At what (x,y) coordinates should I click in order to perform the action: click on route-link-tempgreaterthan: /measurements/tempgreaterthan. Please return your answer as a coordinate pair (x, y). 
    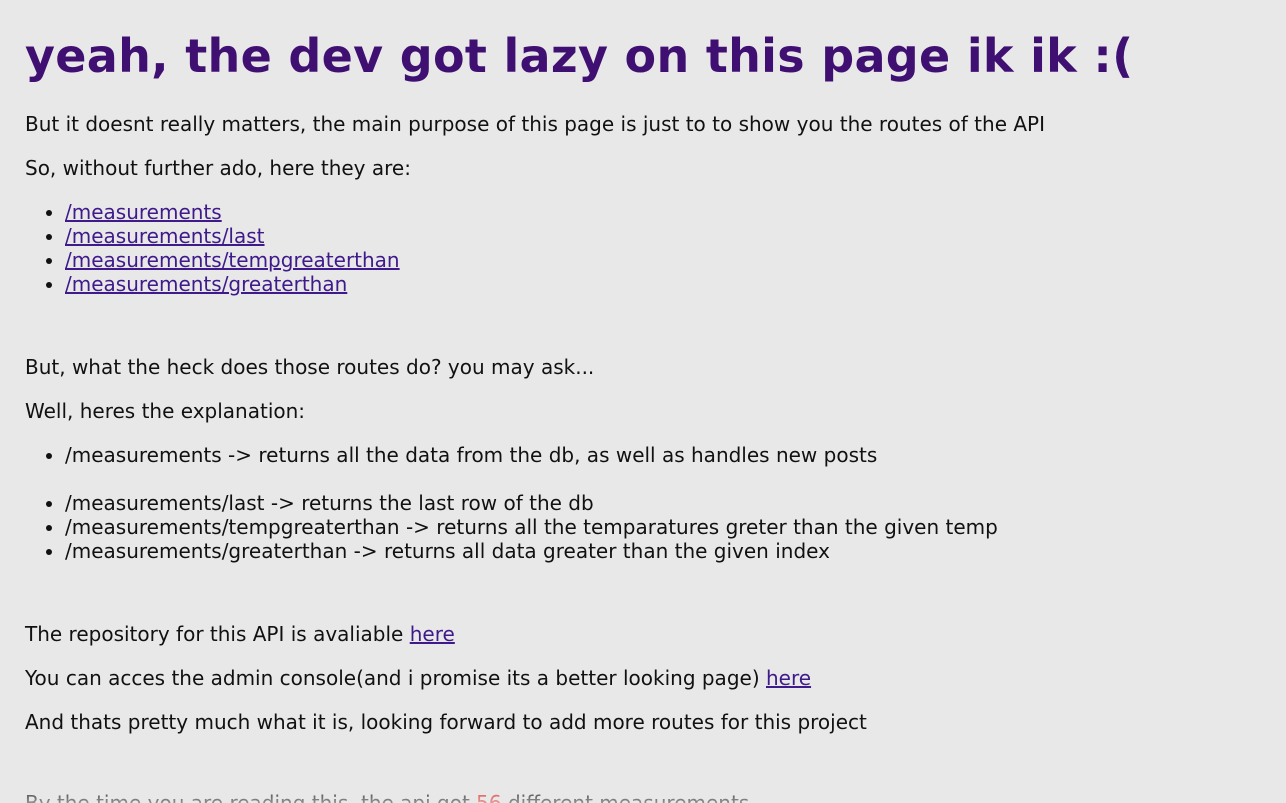
    Looking at the image, I should click on (232, 260).